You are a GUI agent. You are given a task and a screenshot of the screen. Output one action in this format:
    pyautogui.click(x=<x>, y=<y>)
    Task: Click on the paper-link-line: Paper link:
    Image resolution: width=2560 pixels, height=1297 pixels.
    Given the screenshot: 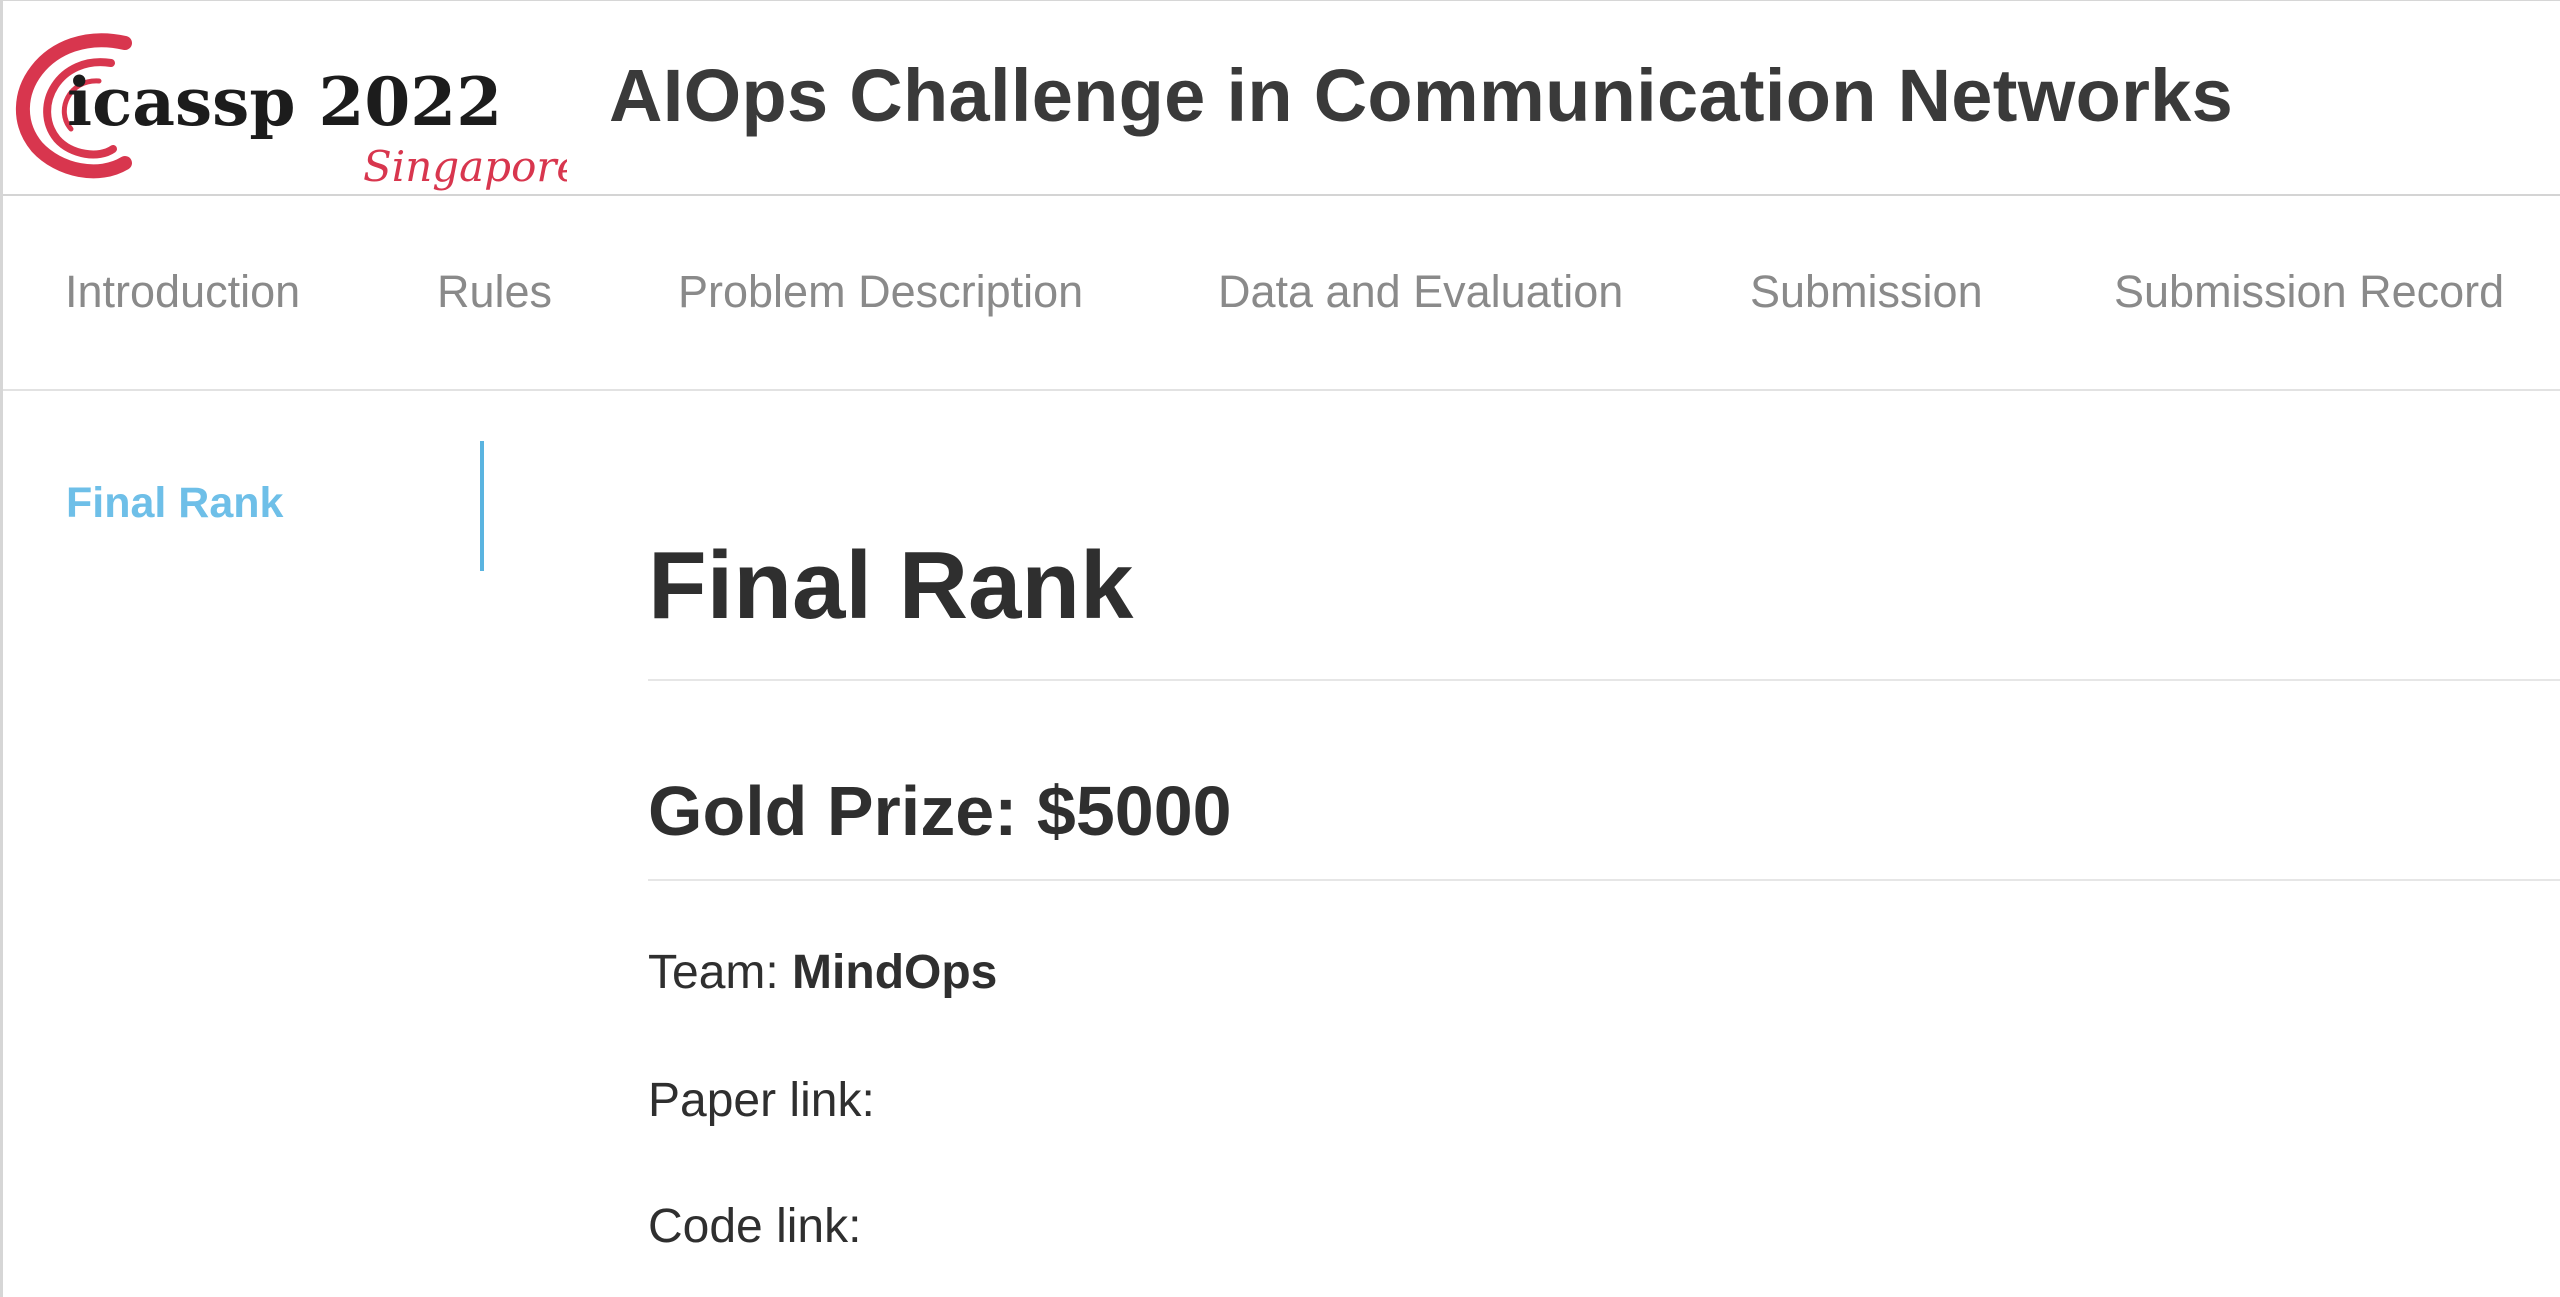 What is the action you would take?
    pyautogui.click(x=761, y=1100)
    